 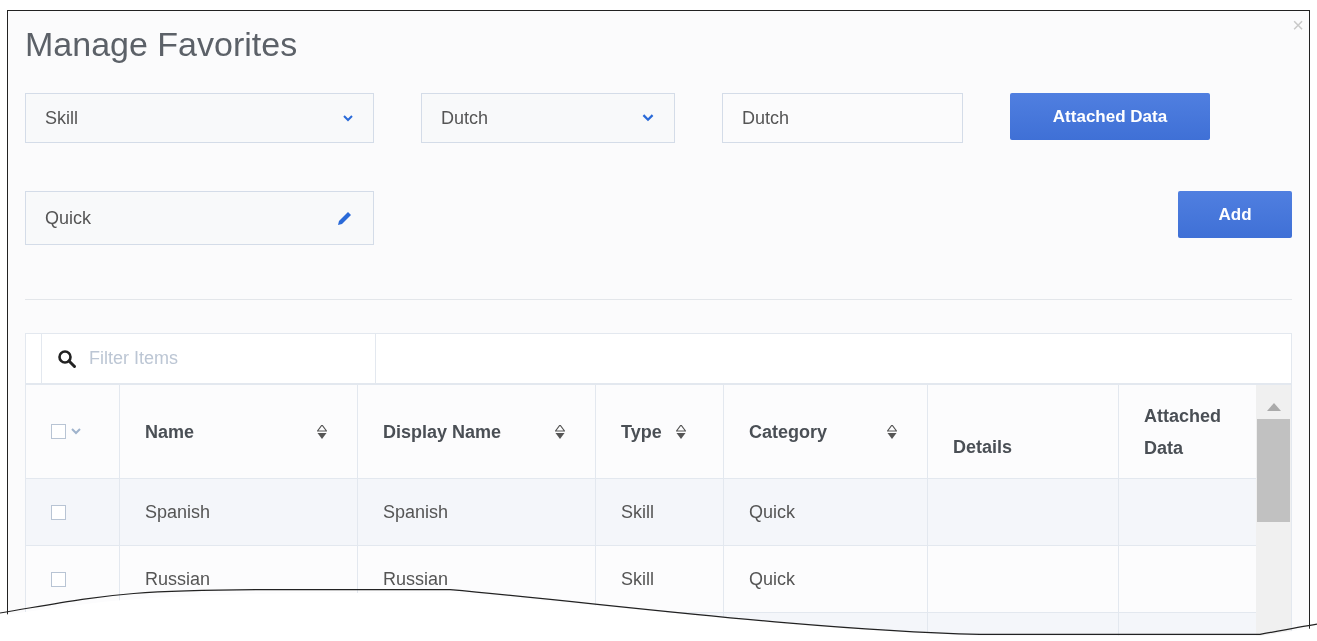 What do you see at coordinates (224, 358) in the screenshot?
I see `filter-field: Filter Items` at bounding box center [224, 358].